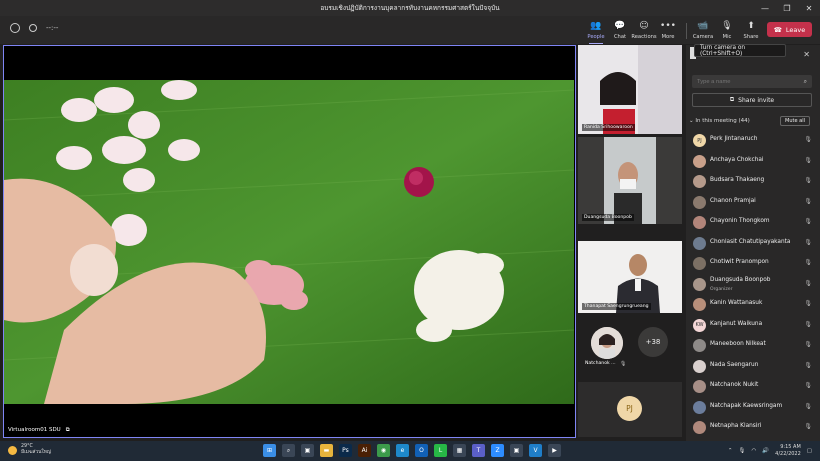 Image resolution: width=820 pixels, height=461 pixels. I want to click on more-participants-button: +38, so click(653, 342).